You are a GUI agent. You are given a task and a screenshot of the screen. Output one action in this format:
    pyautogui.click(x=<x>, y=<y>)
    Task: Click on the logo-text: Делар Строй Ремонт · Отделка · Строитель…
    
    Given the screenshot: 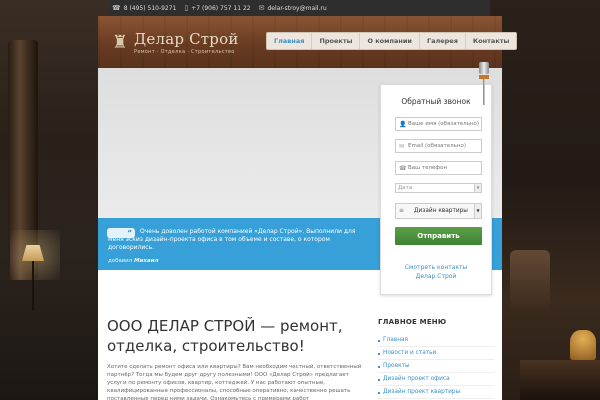 What is the action you would take?
    pyautogui.click(x=186, y=43)
    